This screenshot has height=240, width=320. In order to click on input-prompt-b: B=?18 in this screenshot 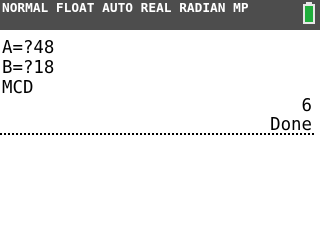, I will do `click(28, 68)`.